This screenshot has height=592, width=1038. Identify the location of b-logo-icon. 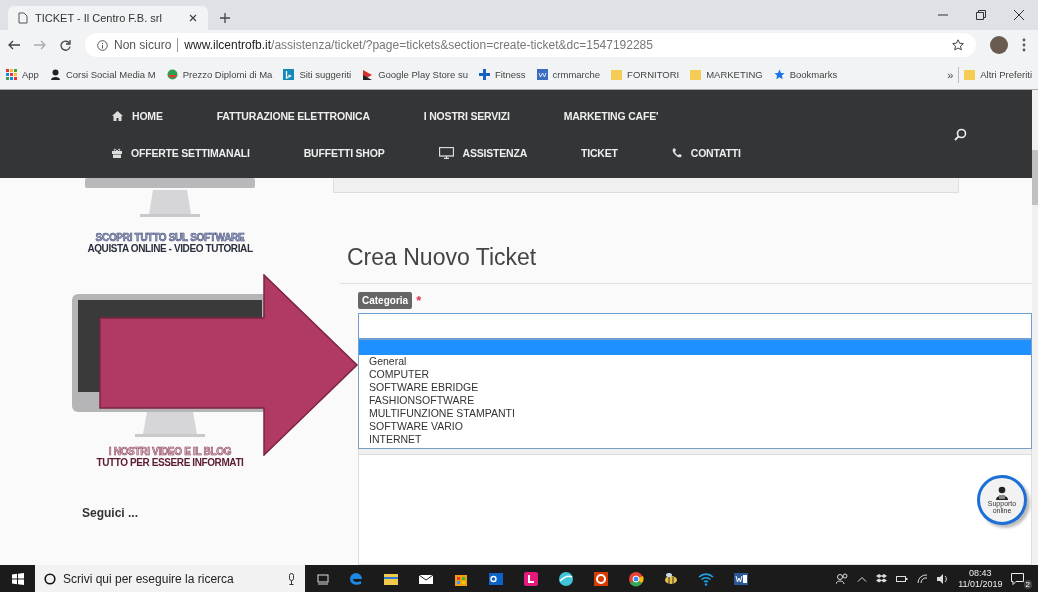
(289, 74).